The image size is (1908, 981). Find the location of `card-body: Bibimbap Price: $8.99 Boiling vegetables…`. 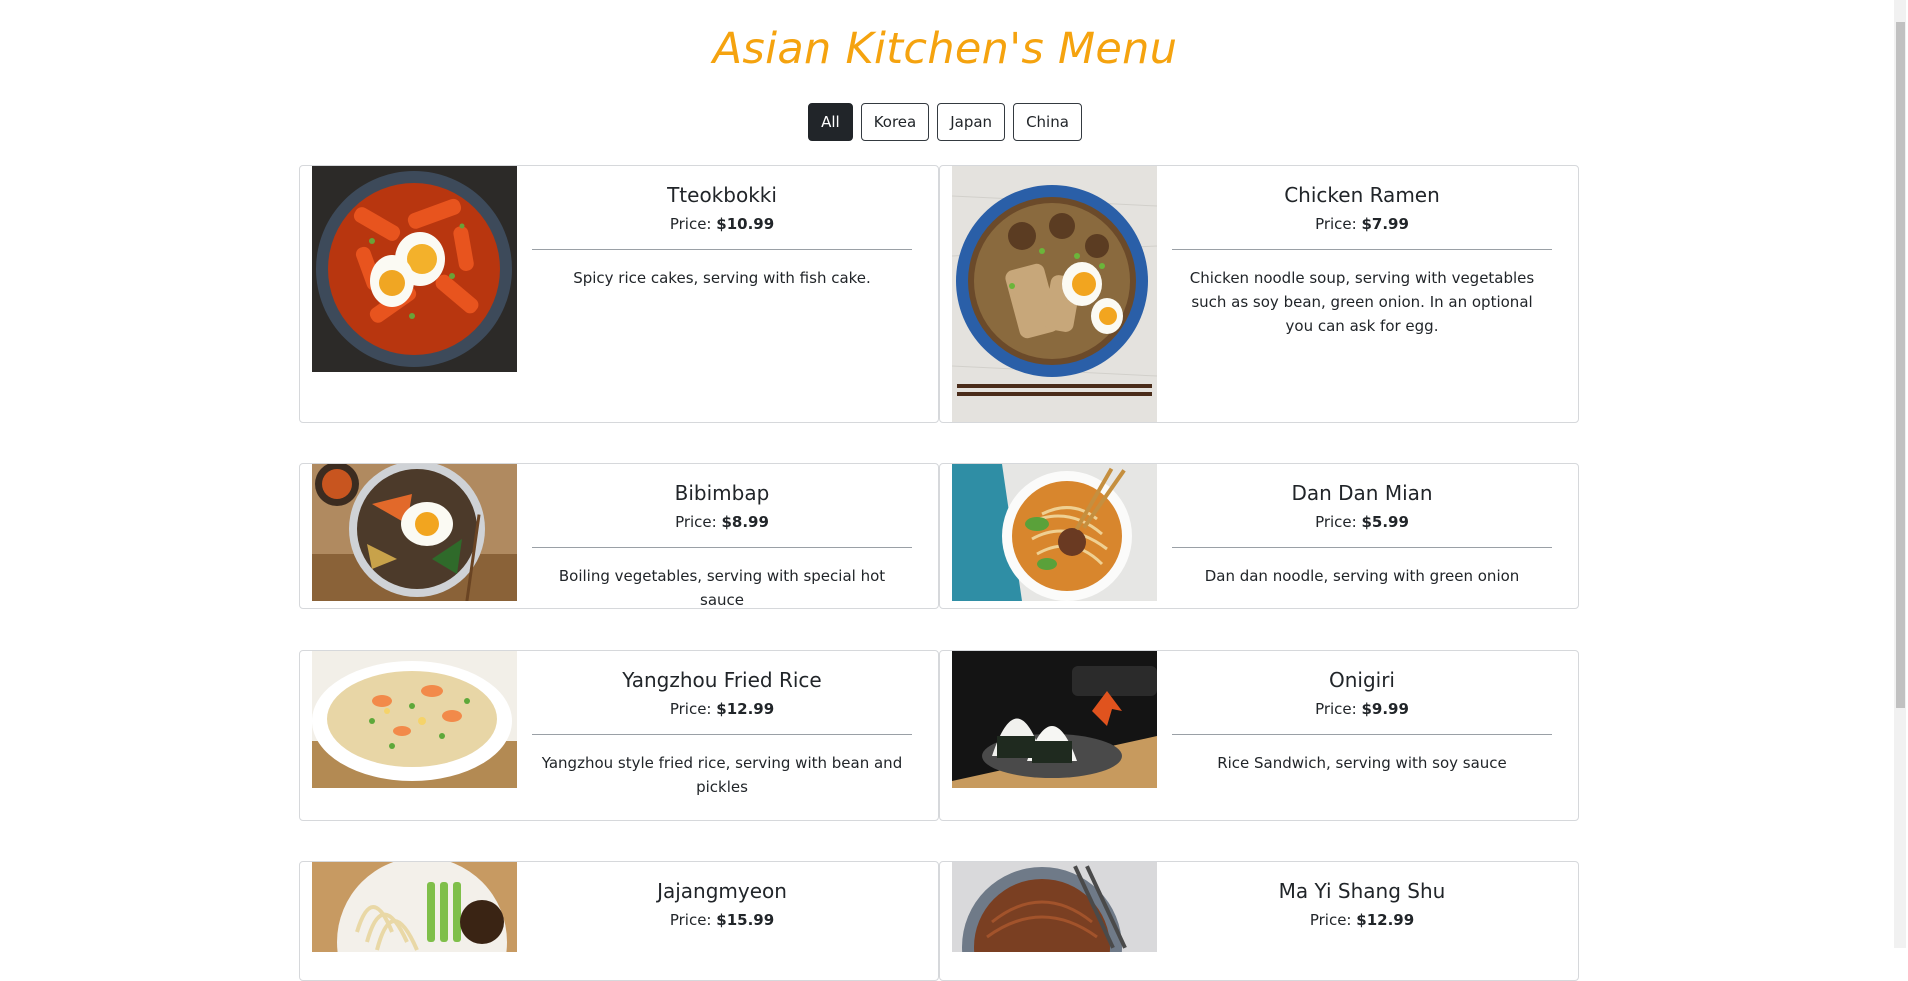

card-body: Bibimbap Price: $8.99 Boiling vegetables… is located at coordinates (722, 538).